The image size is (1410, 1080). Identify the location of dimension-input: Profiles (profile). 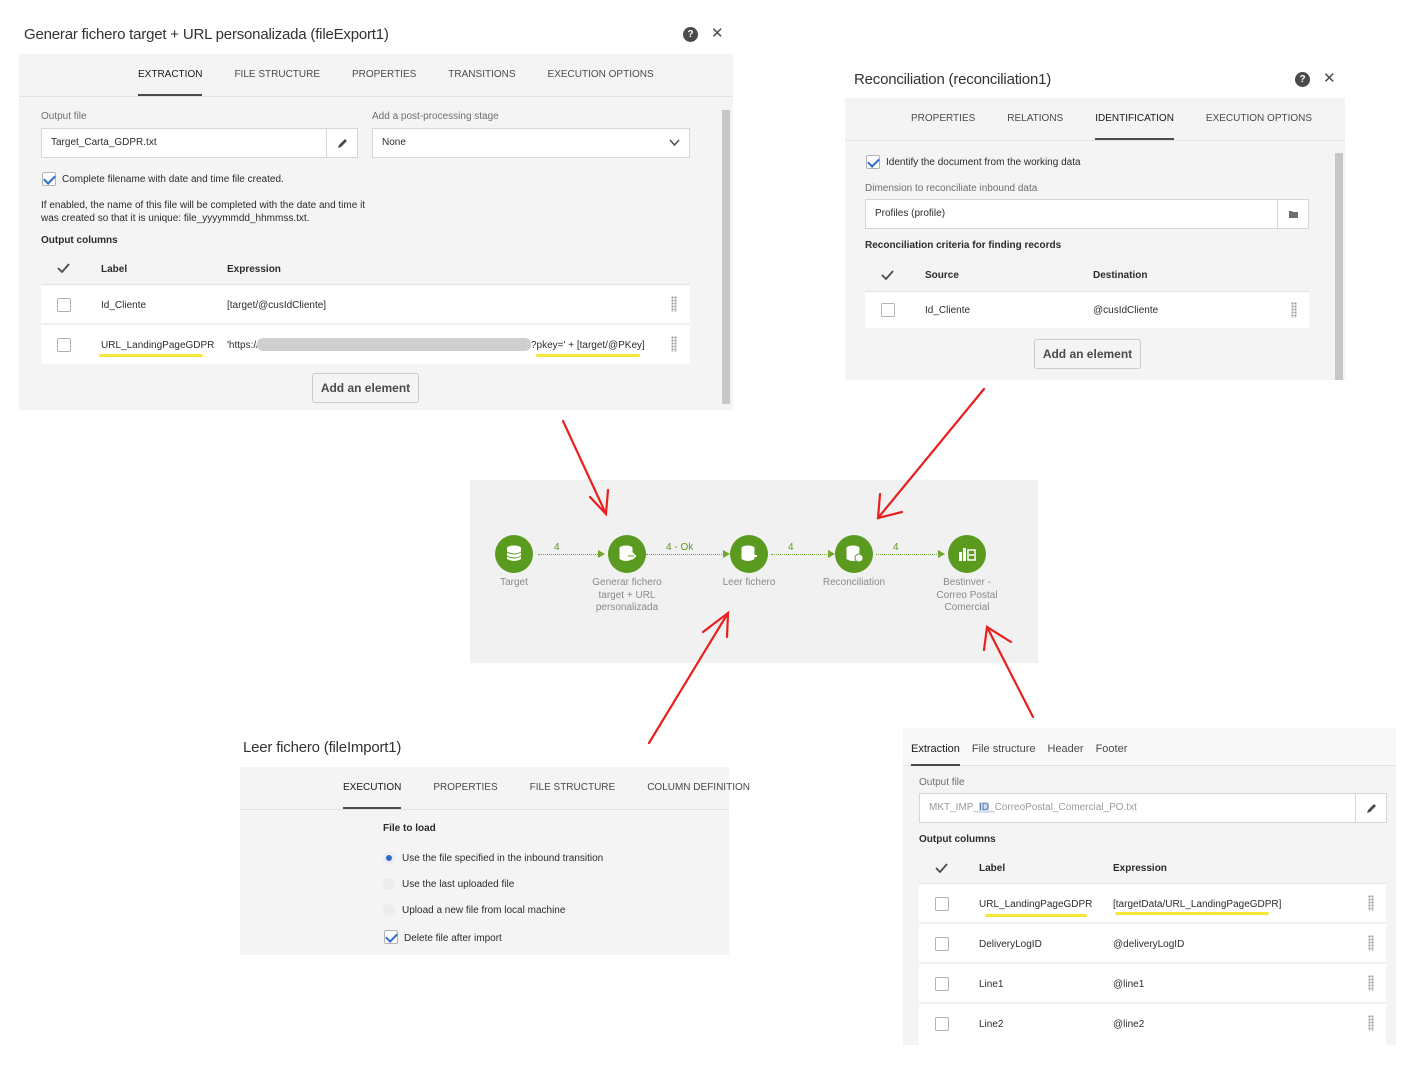
(1072, 214).